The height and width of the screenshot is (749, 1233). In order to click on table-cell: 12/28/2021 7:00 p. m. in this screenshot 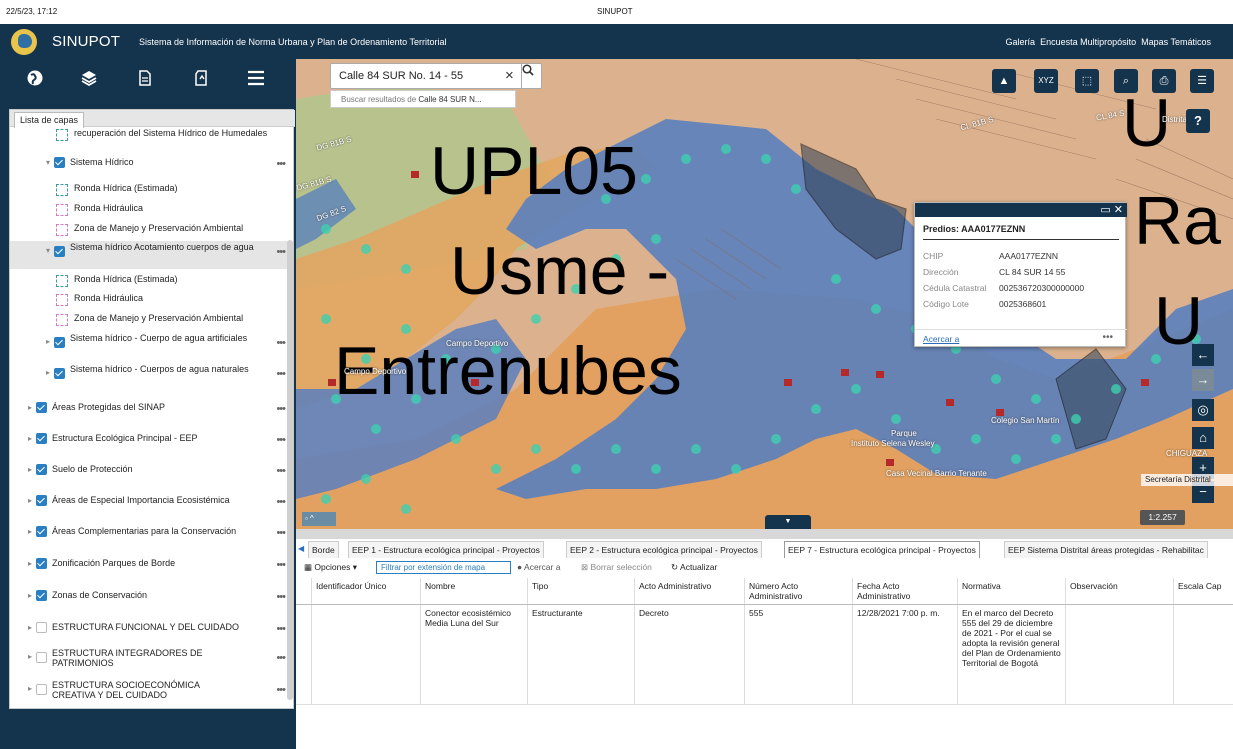, I will do `click(904, 654)`.